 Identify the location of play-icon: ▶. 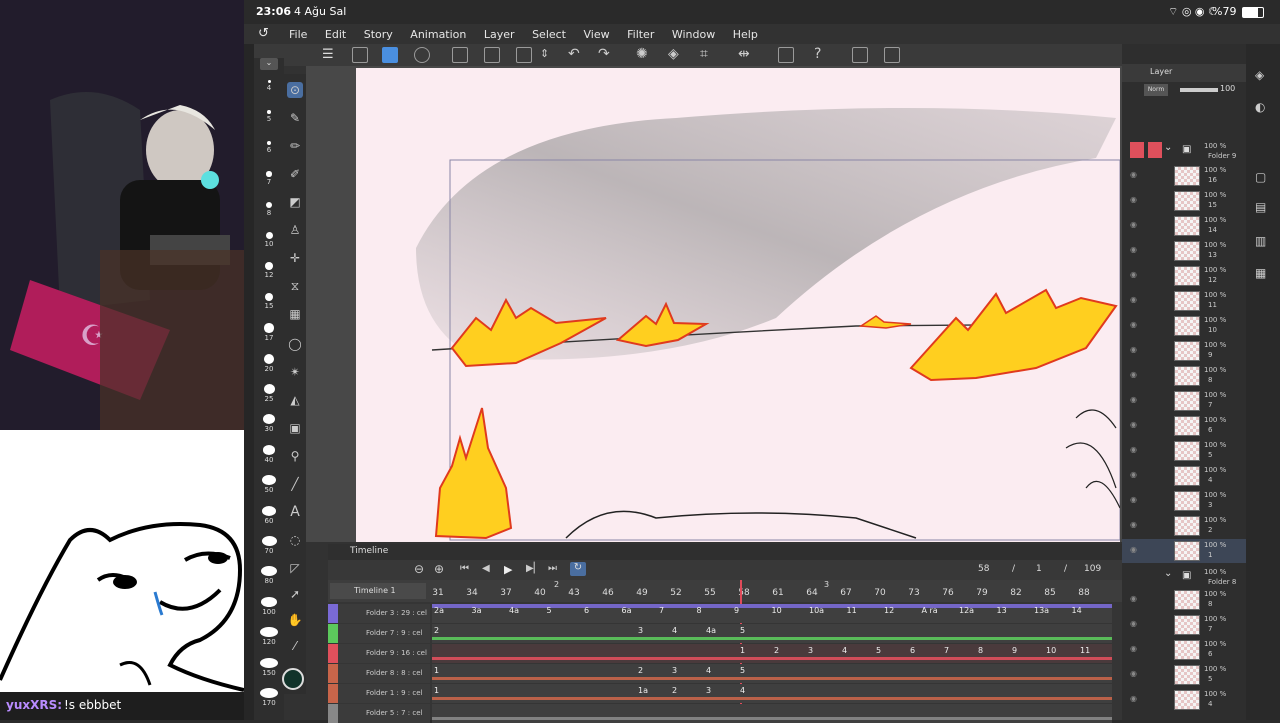
(508, 569).